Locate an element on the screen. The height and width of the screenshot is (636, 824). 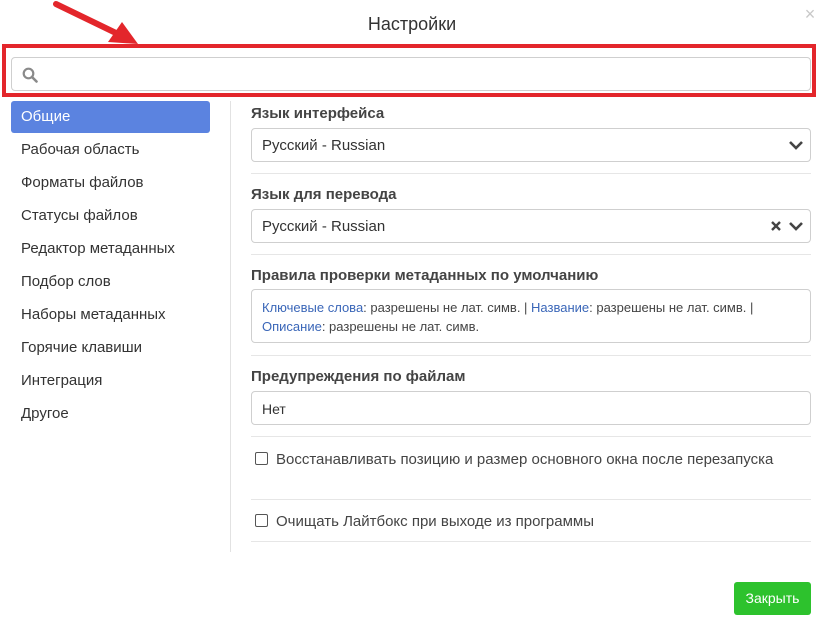
translation-language-select: Русский - Russian is located at coordinates (531, 226).